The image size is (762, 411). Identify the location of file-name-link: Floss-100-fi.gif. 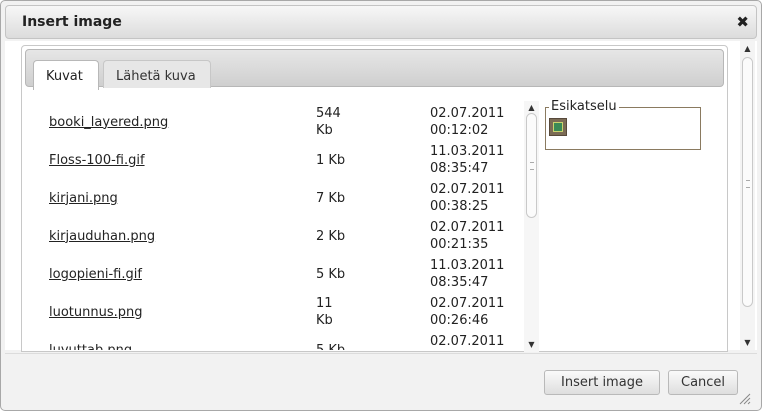
(97, 160).